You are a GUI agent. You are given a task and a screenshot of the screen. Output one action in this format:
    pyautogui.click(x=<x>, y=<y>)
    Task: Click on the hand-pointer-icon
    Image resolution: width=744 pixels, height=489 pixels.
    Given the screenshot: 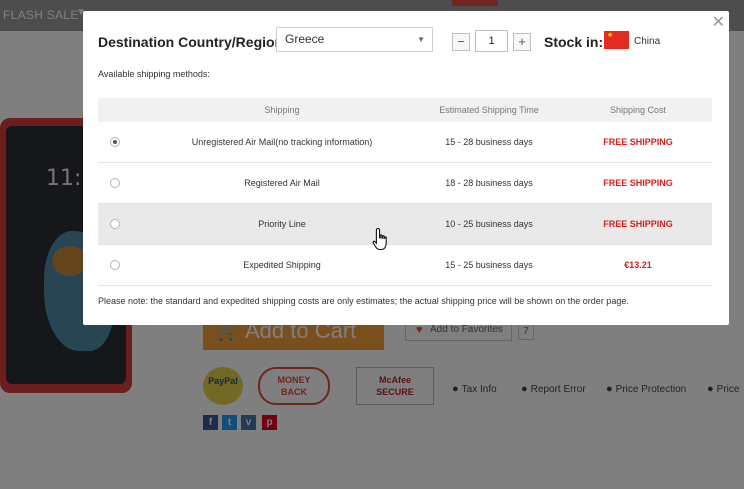 What is the action you would take?
    pyautogui.click(x=379, y=239)
    